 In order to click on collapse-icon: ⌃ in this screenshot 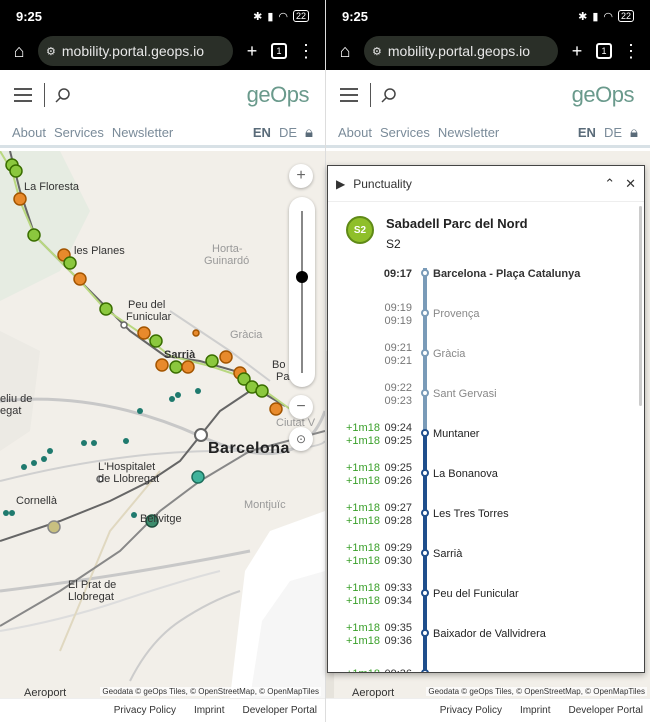, I will do `click(609, 184)`.